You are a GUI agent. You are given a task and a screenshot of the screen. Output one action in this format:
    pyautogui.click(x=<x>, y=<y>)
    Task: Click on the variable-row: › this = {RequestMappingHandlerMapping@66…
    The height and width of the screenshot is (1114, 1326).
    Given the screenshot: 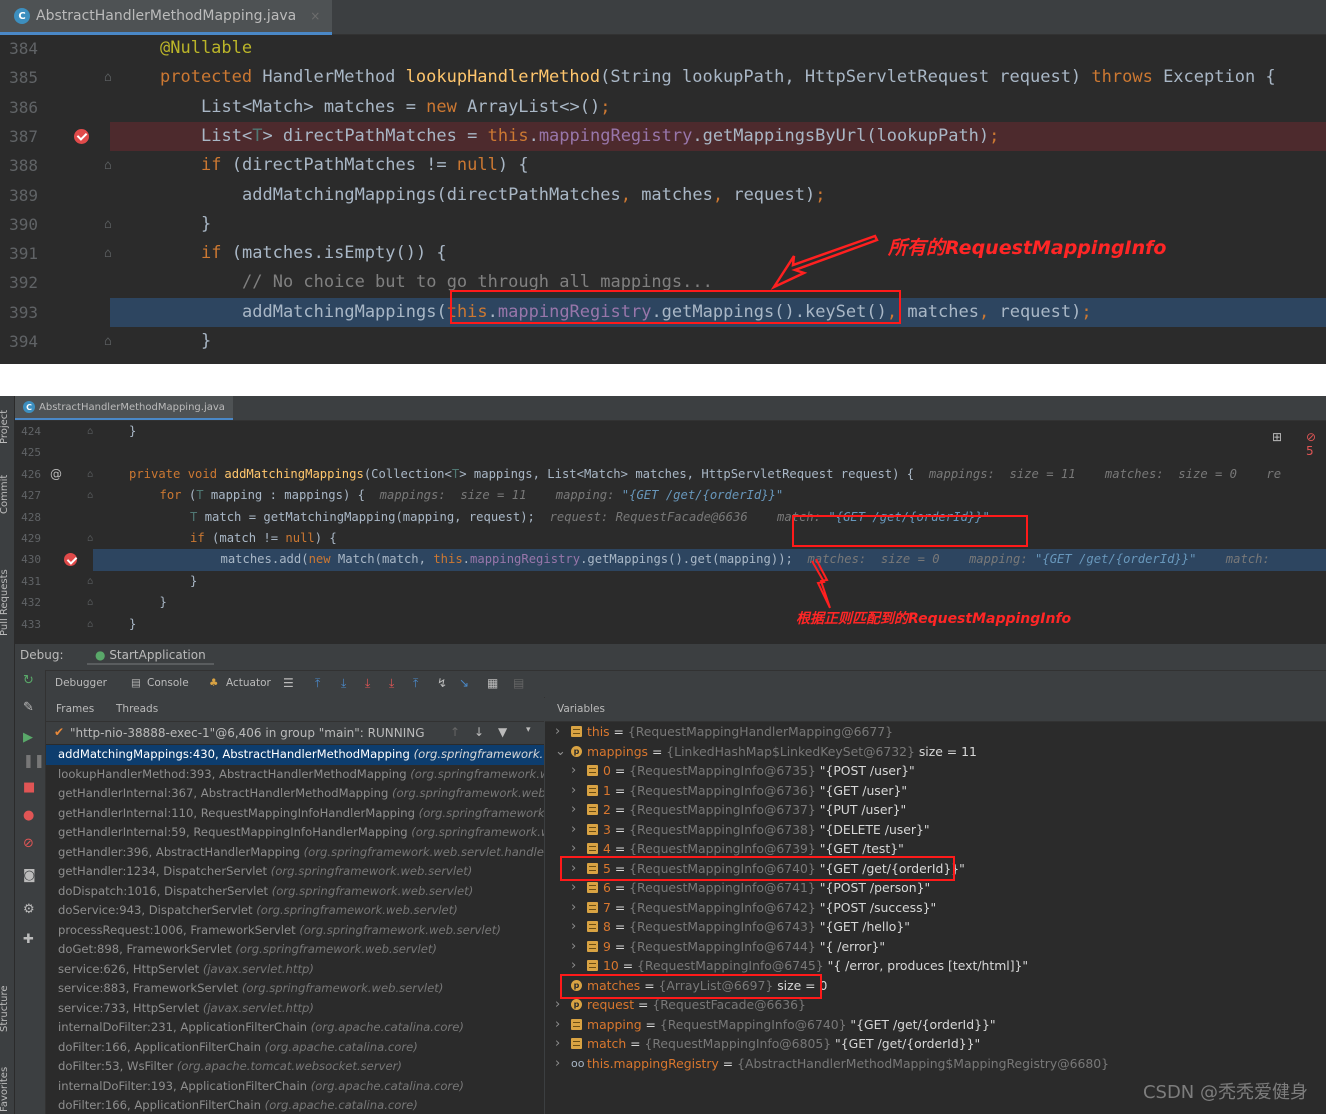 What is the action you would take?
    pyautogui.click(x=935, y=732)
    